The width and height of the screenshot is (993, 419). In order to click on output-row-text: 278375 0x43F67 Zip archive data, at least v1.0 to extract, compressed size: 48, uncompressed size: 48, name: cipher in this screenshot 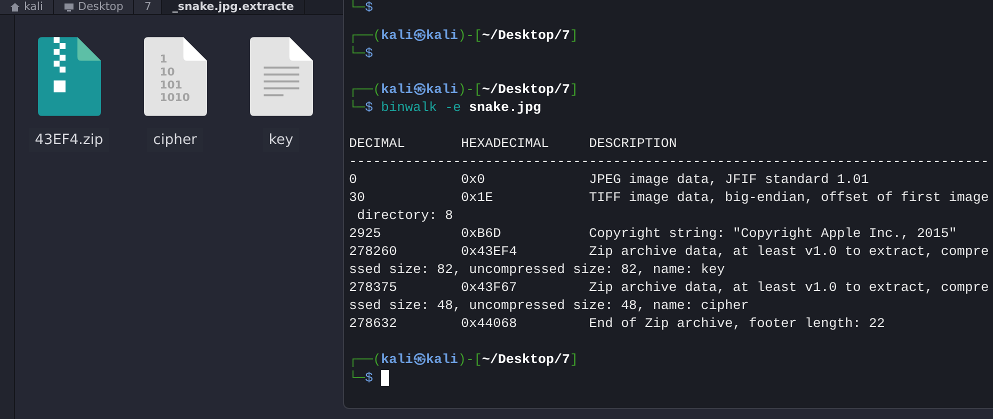, I will do `click(669, 298)`.